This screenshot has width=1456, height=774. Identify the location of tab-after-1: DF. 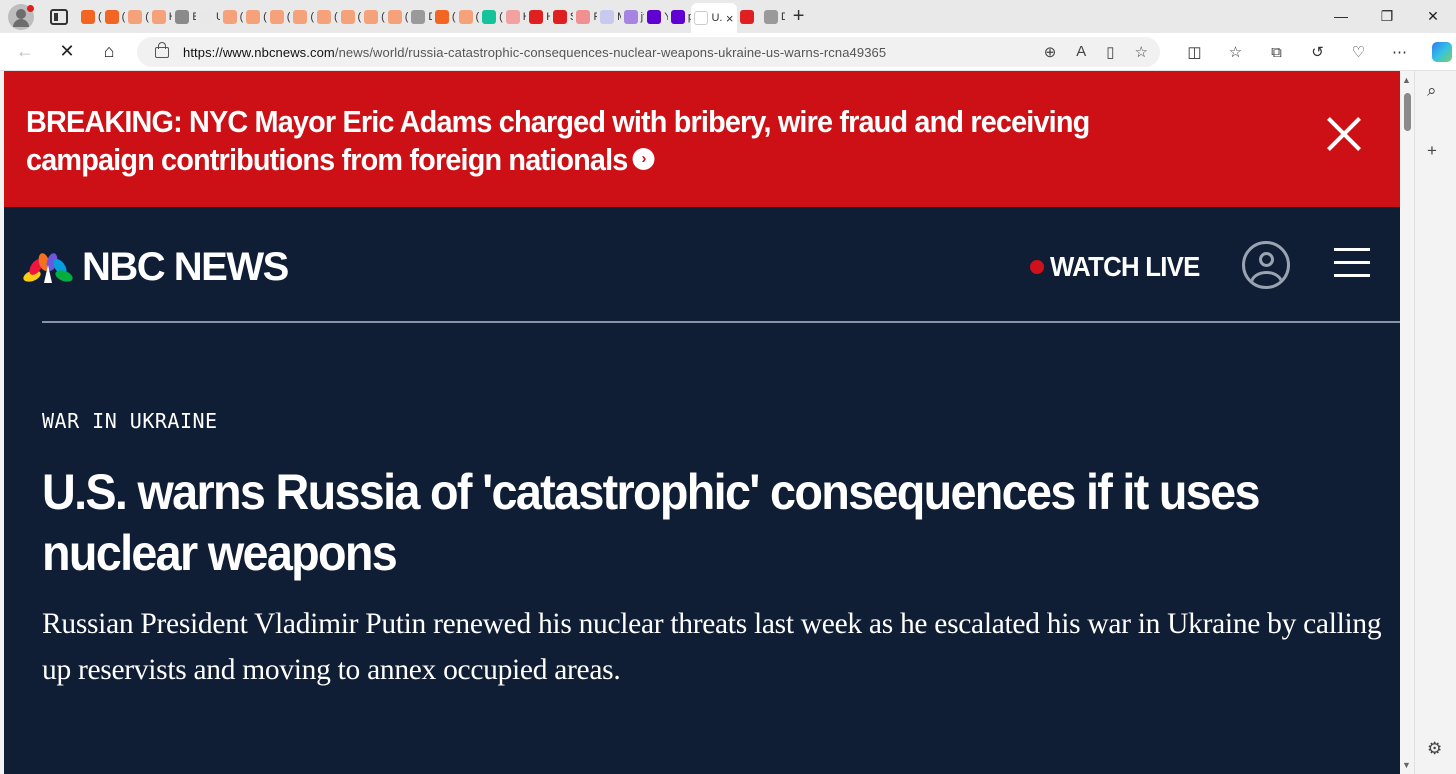
(773, 17).